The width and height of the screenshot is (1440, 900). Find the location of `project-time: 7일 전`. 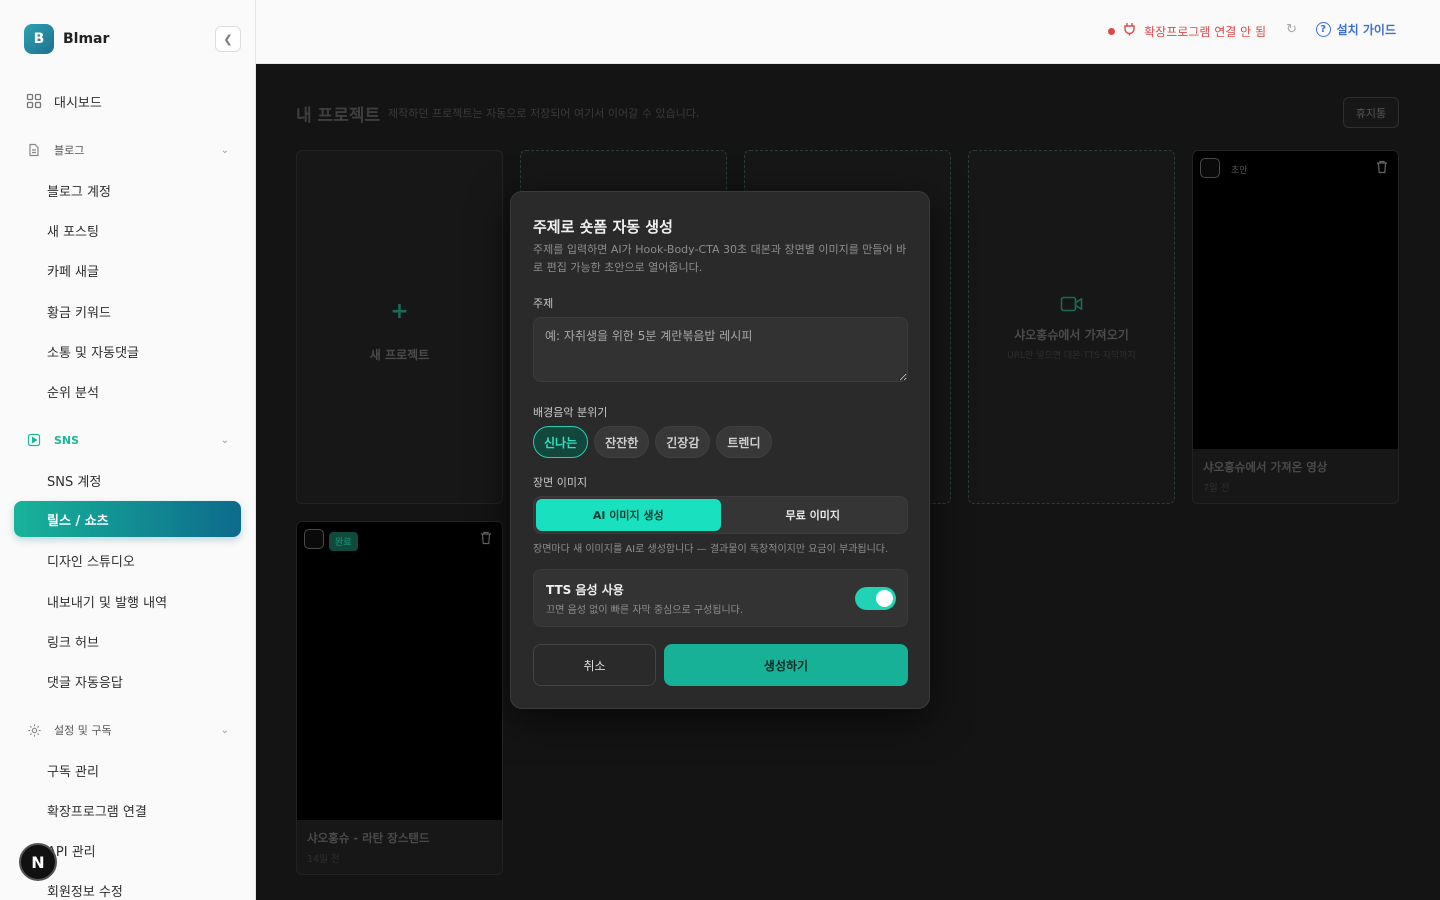

project-time: 7일 전 is located at coordinates (1216, 488).